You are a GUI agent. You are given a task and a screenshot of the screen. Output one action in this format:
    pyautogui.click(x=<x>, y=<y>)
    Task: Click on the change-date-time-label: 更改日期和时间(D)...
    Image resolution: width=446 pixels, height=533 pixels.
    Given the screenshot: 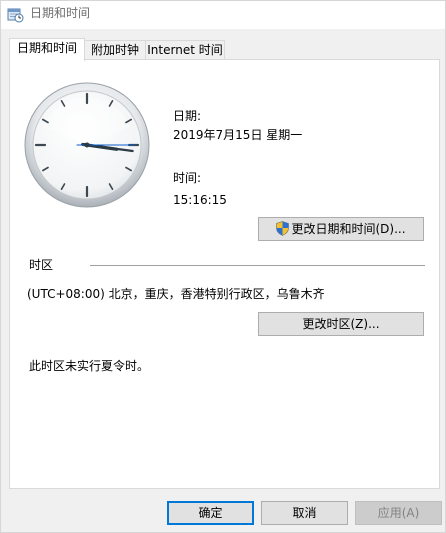 What is the action you would take?
    pyautogui.click(x=348, y=229)
    